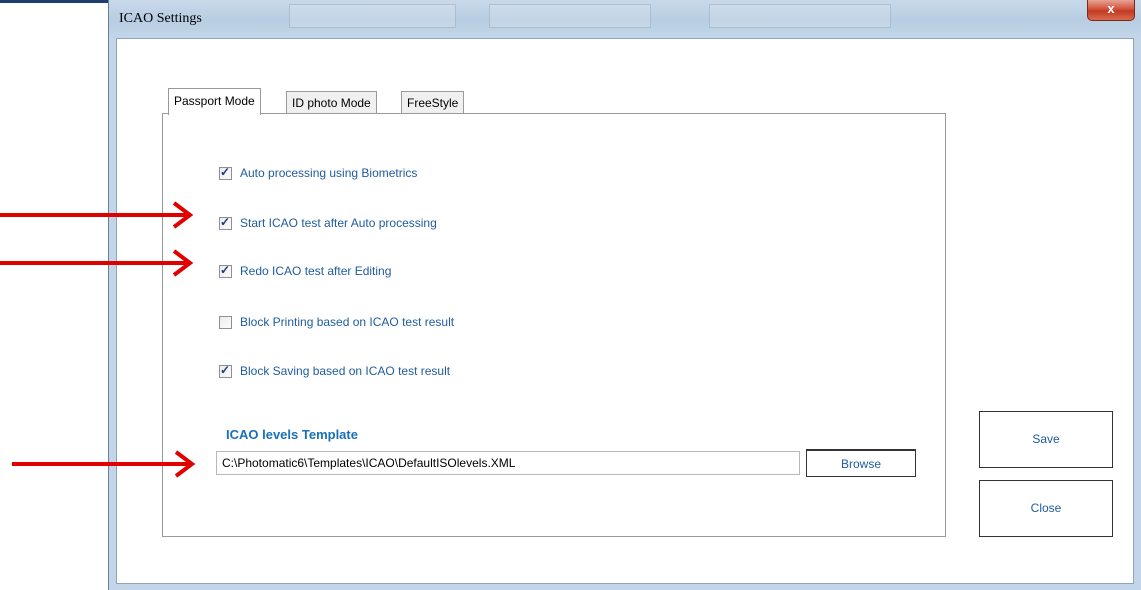 The height and width of the screenshot is (590, 1141). What do you see at coordinates (508, 463) in the screenshot?
I see `template-path-input` at bounding box center [508, 463].